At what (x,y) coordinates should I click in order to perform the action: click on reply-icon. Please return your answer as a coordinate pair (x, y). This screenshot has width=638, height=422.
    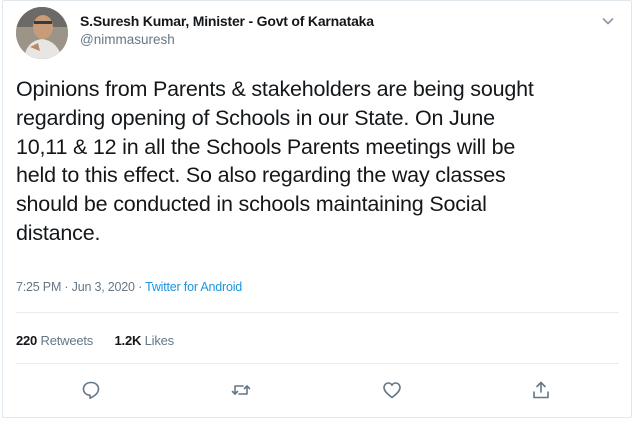
    Looking at the image, I should click on (91, 390).